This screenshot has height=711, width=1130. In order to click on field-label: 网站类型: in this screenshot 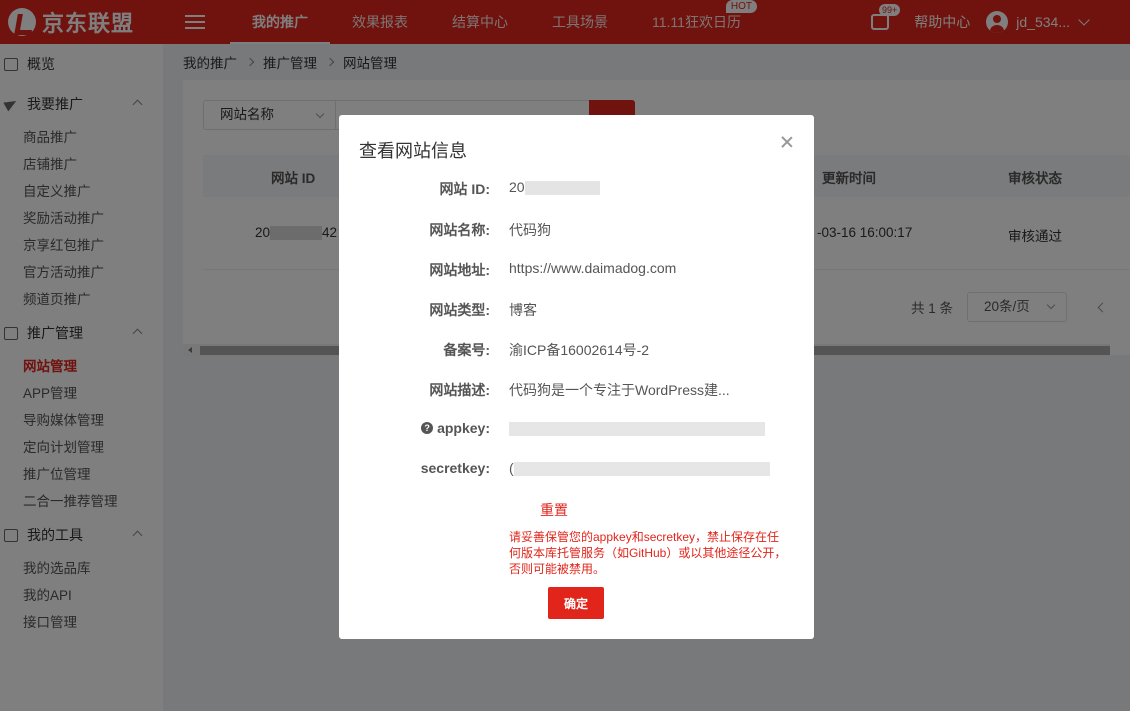, I will do `click(459, 310)`.